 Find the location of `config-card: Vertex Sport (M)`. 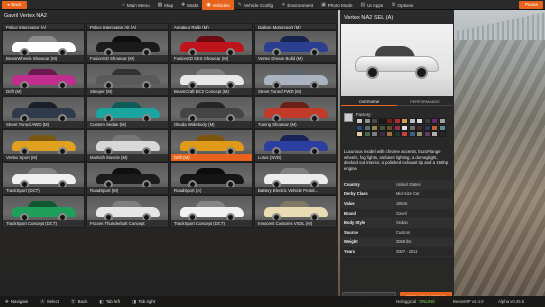

config-card: Vertex Sport (M) is located at coordinates (43, 145).